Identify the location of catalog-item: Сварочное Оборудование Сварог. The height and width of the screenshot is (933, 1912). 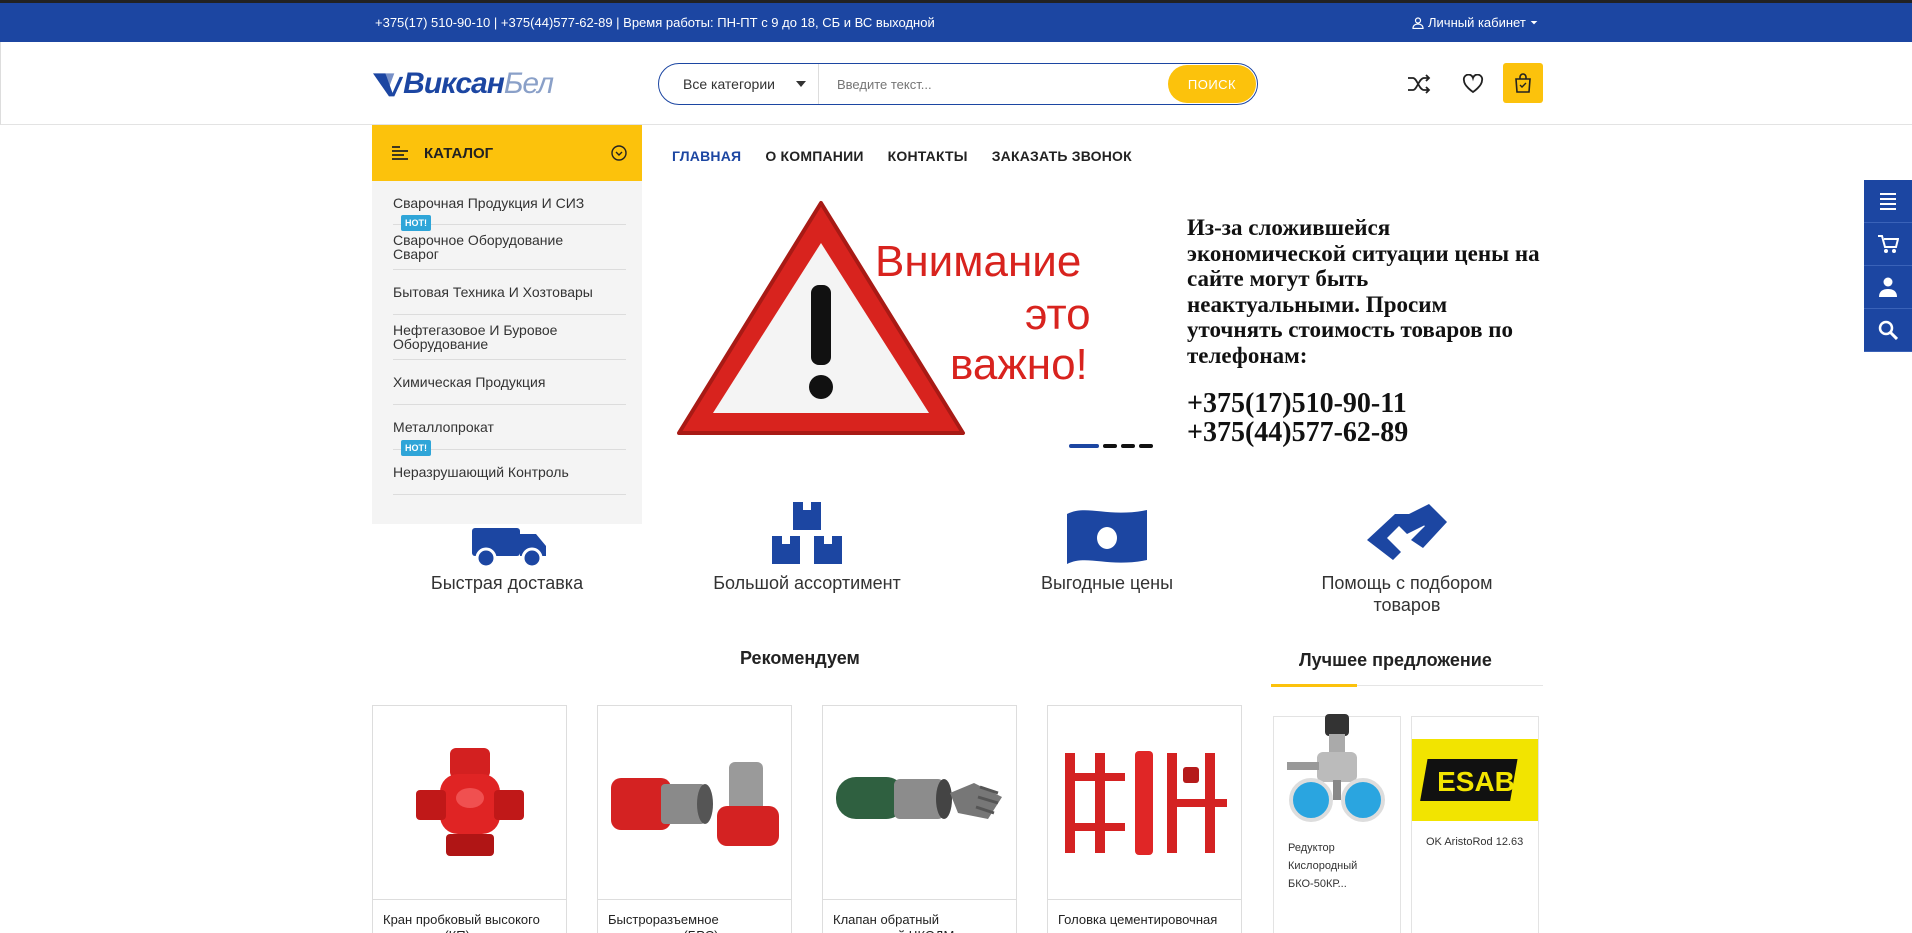
(509, 247).